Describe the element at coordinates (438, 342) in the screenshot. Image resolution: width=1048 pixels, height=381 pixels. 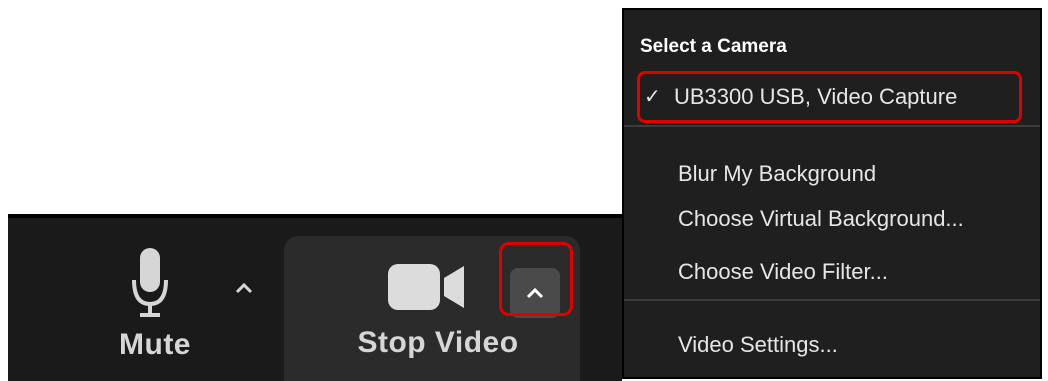
I see `stop-video-label: Stop Video` at that location.